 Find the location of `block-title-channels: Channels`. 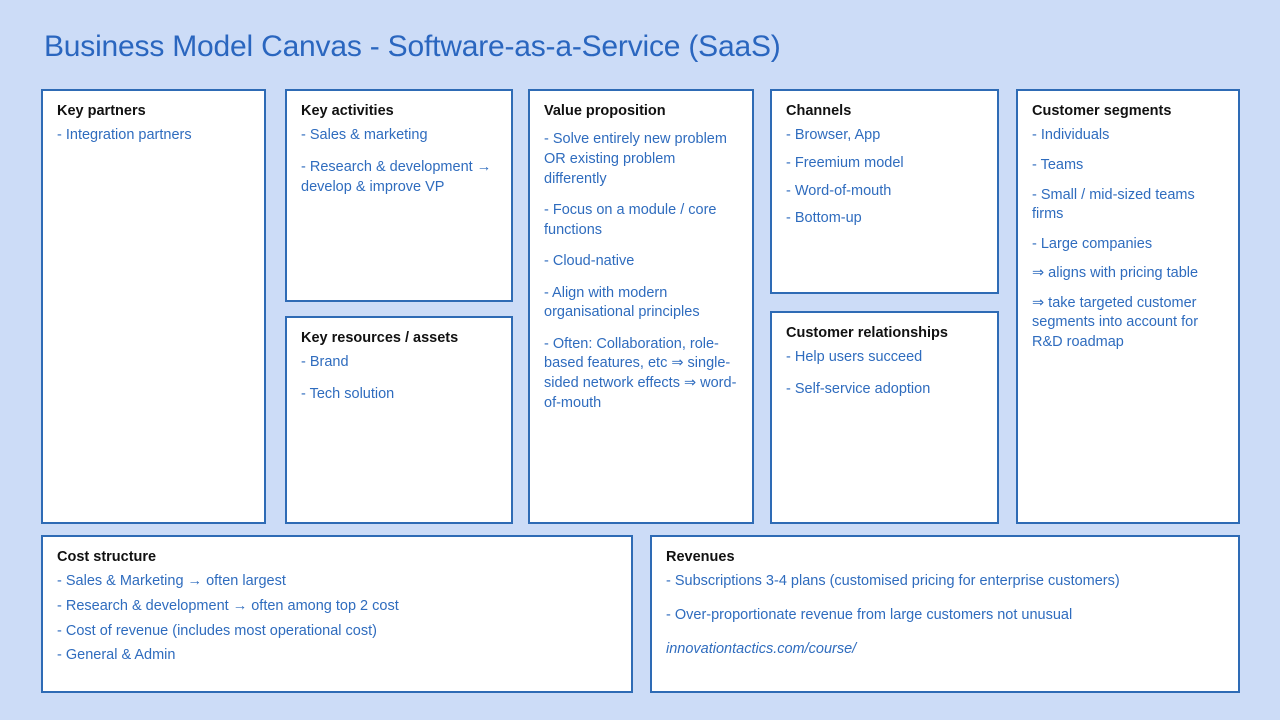

block-title-channels: Channels is located at coordinates (819, 111).